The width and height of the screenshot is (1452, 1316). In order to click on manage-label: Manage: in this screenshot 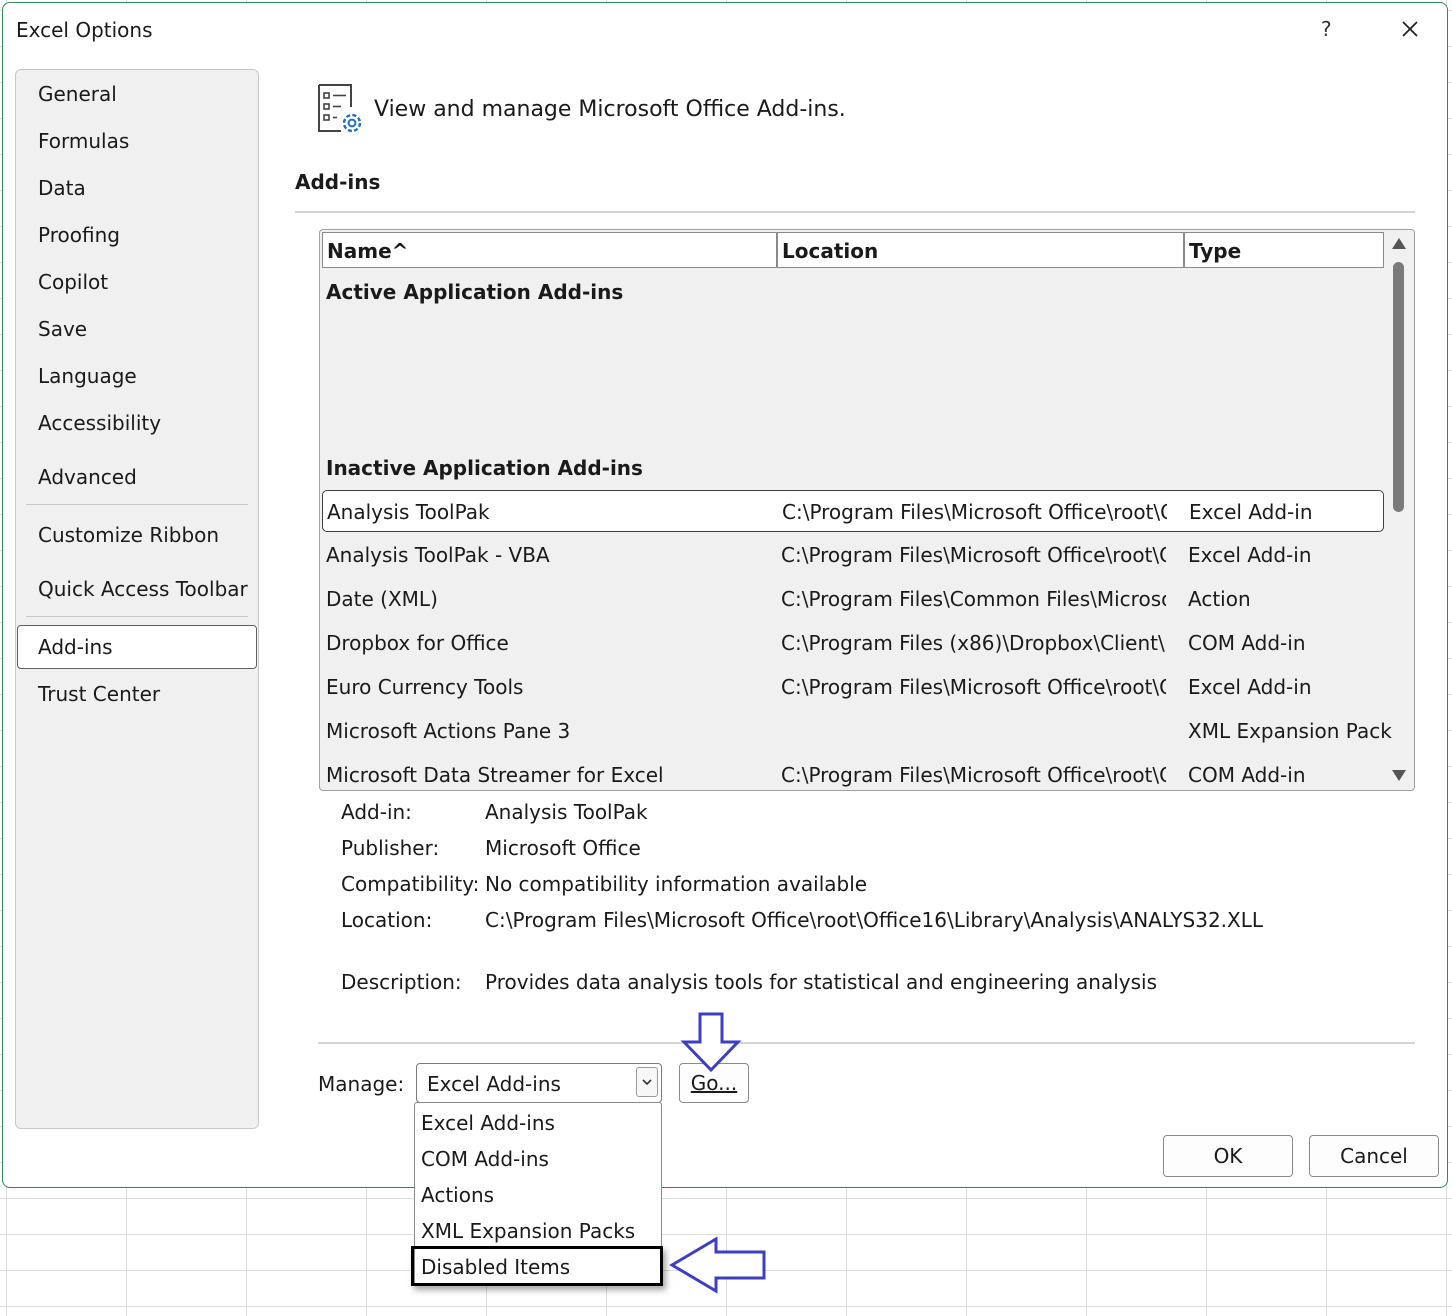, I will do `click(361, 1084)`.